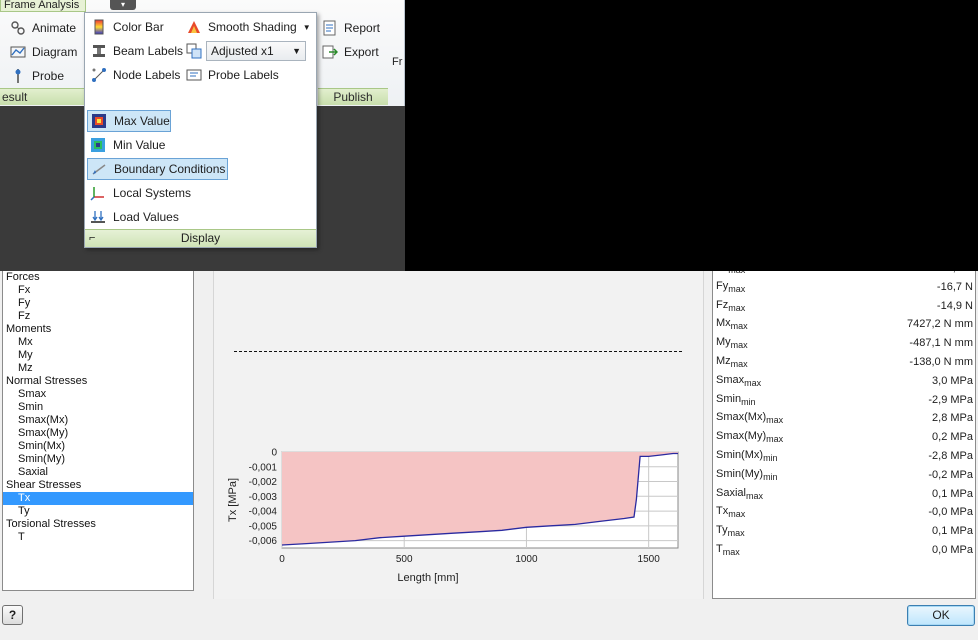 The height and width of the screenshot is (640, 978). Describe the element at coordinates (749, 437) in the screenshot. I see `value-name: Smax(My)max` at that location.